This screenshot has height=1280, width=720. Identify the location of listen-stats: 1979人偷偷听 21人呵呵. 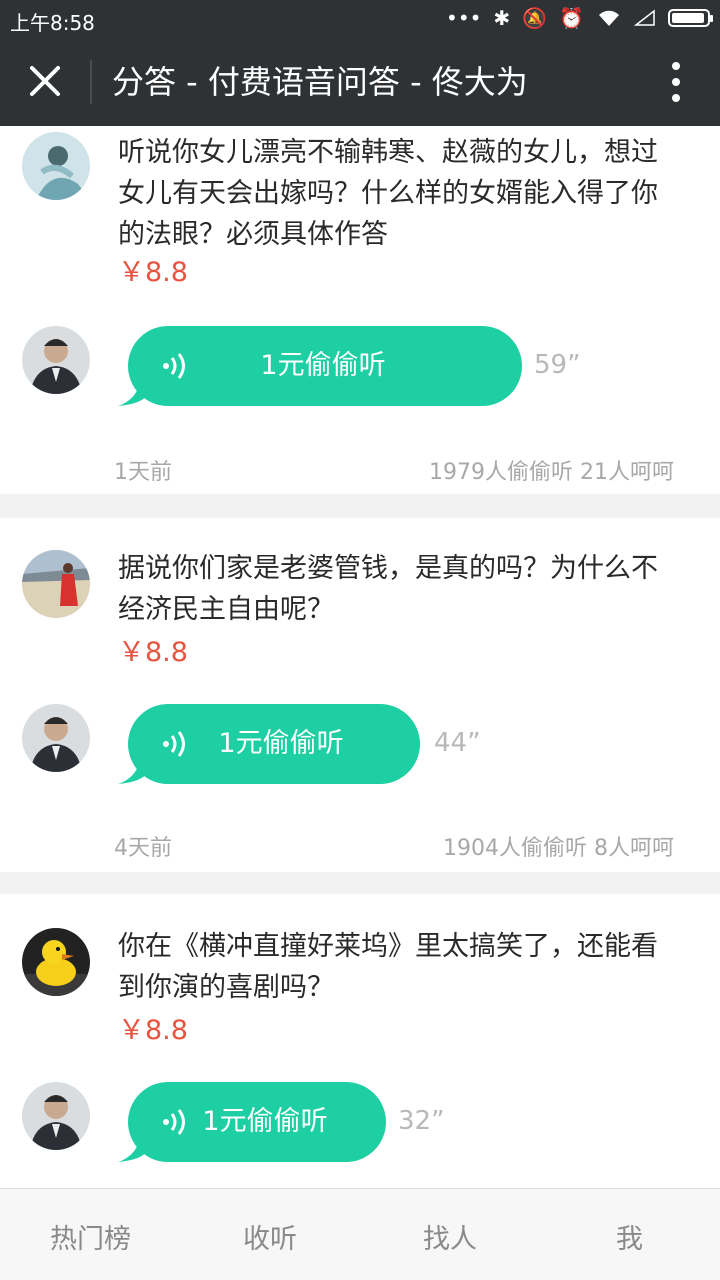
(551, 472).